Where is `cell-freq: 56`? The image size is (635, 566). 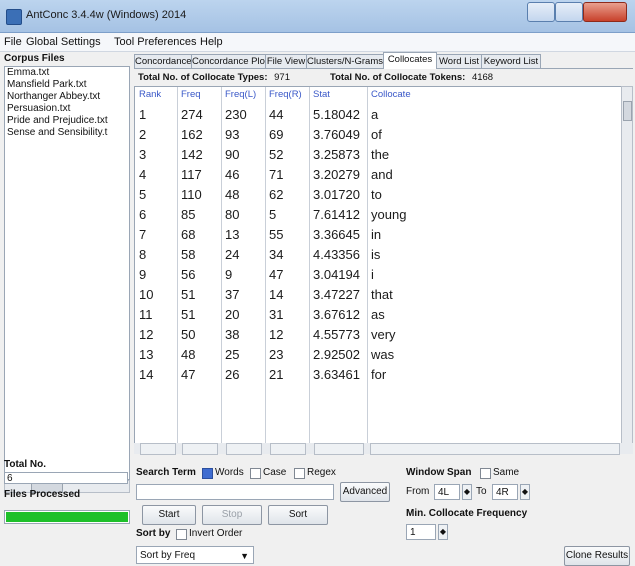 cell-freq: 56 is located at coordinates (188, 274).